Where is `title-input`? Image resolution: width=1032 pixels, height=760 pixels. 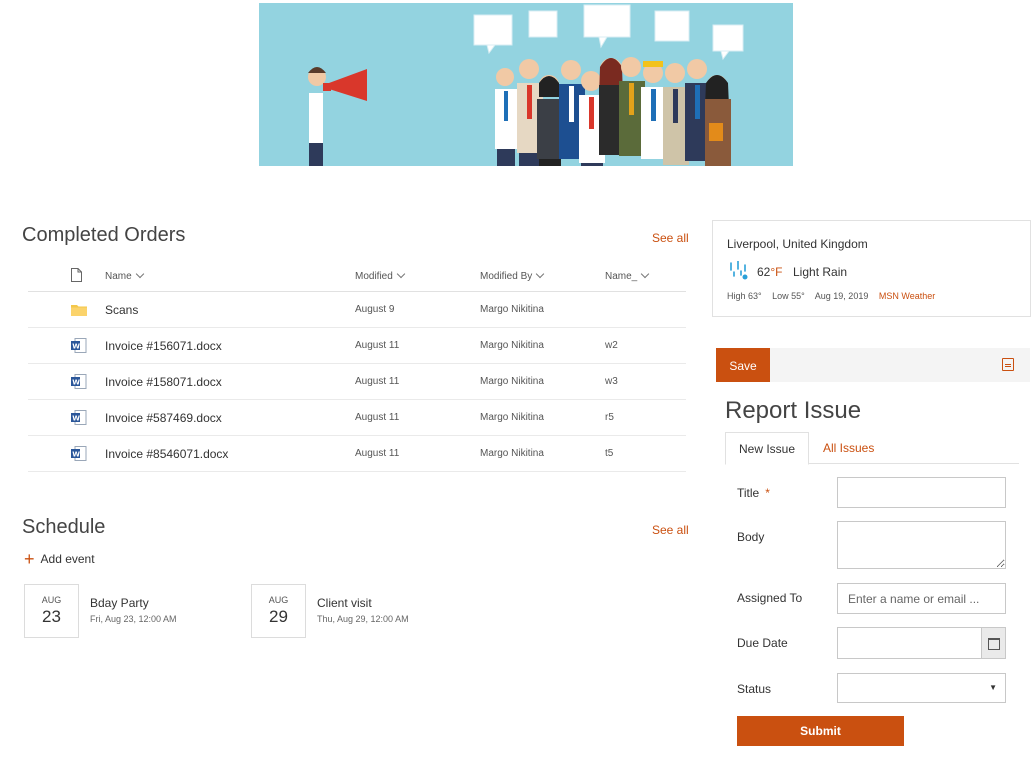
title-input is located at coordinates (921, 492).